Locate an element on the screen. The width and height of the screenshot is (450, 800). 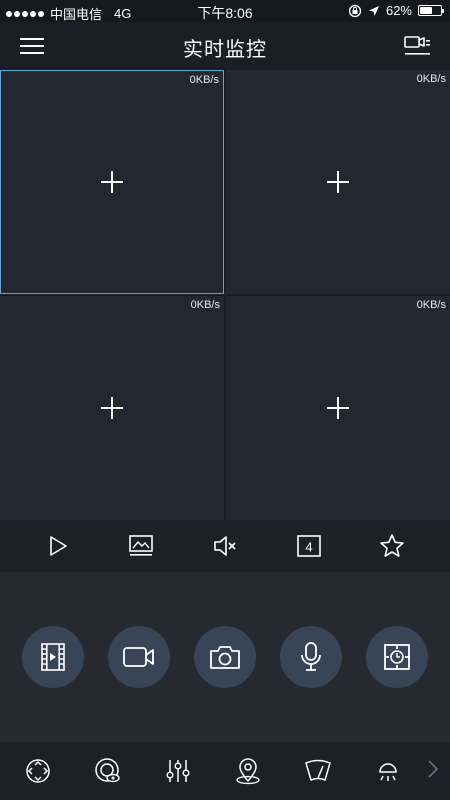
video-record-icon is located at coordinates (138, 657).